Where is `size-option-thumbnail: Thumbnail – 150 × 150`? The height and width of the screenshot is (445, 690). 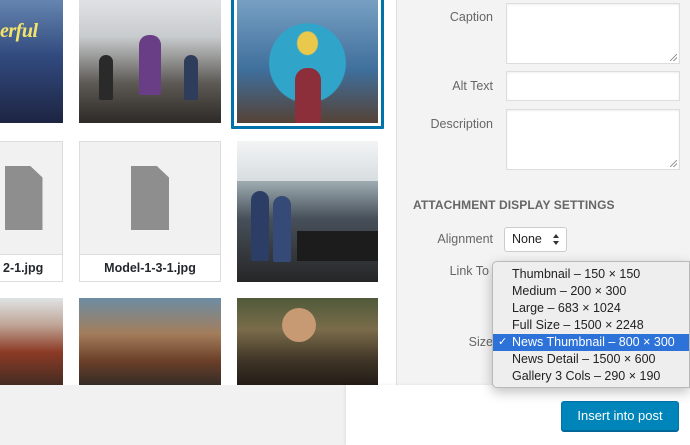 size-option-thumbnail: Thumbnail – 150 × 150 is located at coordinates (591, 274).